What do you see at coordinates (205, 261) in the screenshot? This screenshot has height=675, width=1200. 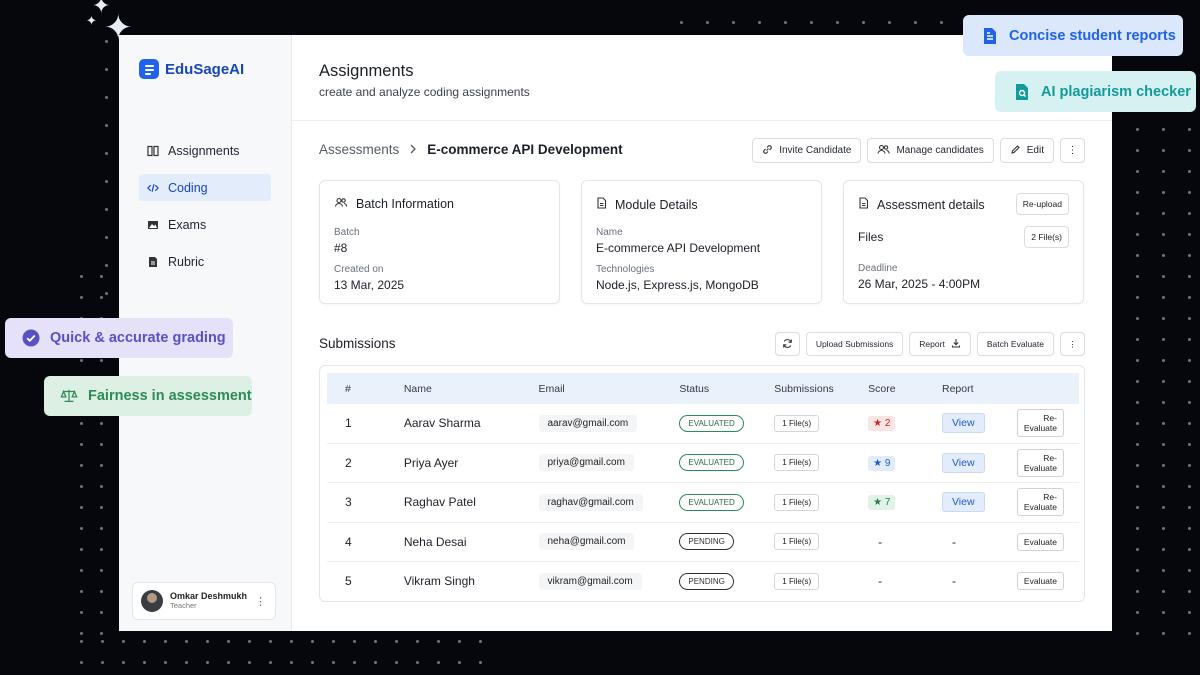 I see `sidebar-item-rubric: Rubric` at bounding box center [205, 261].